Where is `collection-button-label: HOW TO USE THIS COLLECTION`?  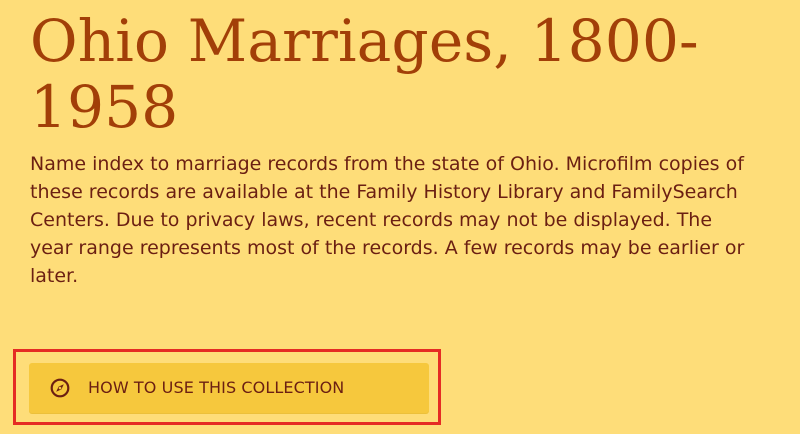 collection-button-label: HOW TO USE THIS COLLECTION is located at coordinates (216, 387).